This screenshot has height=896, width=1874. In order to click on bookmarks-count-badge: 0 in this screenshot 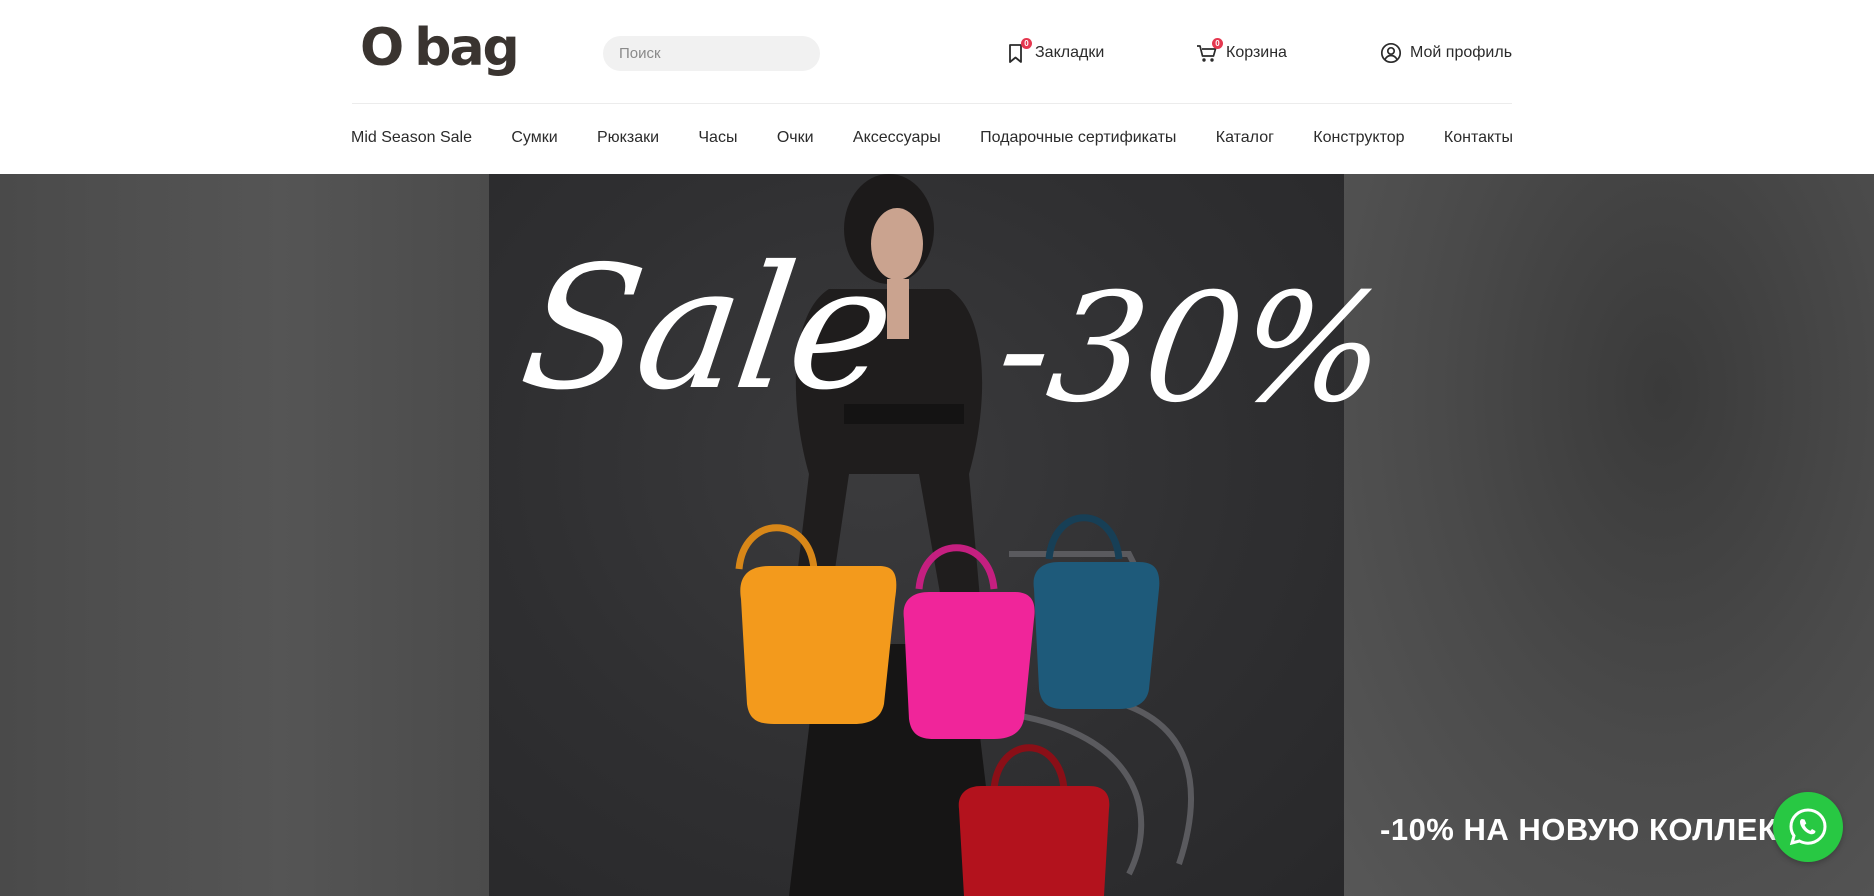, I will do `click(1026, 43)`.